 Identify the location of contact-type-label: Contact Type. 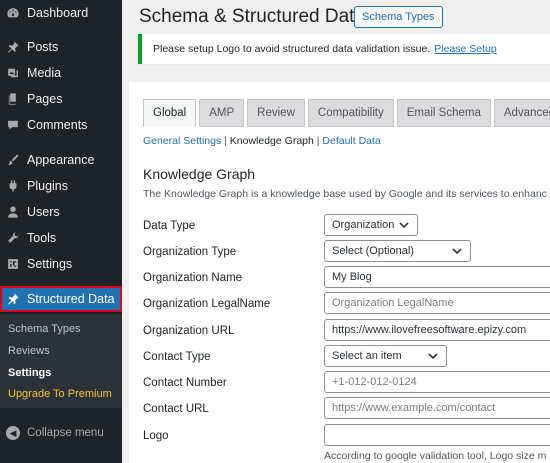
(177, 357).